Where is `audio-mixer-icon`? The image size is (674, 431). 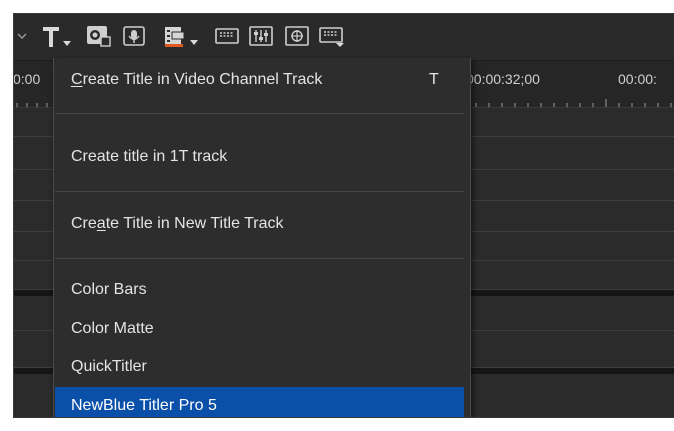 audio-mixer-icon is located at coordinates (261, 36).